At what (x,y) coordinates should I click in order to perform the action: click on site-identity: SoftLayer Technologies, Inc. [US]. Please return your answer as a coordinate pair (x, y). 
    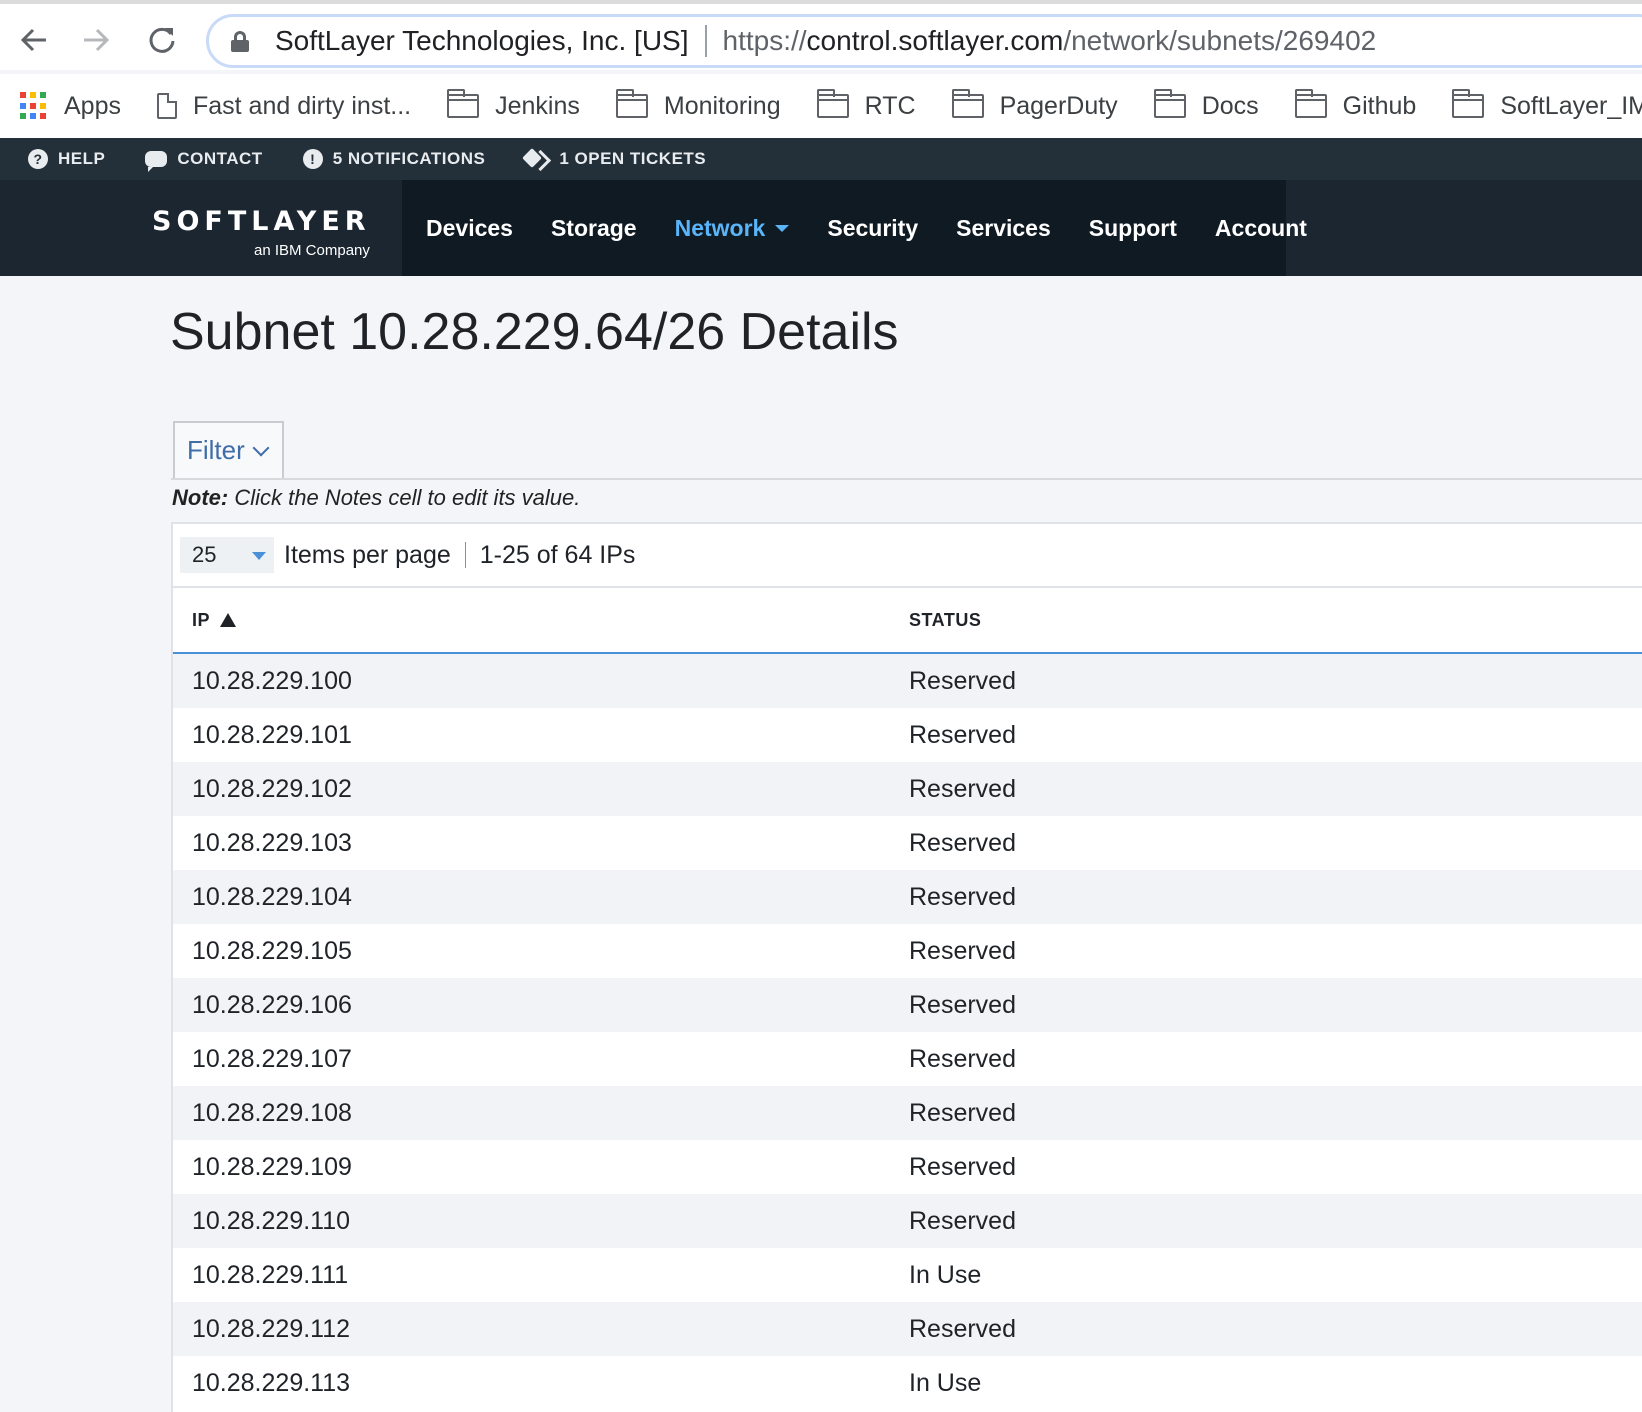
    Looking at the image, I should click on (482, 40).